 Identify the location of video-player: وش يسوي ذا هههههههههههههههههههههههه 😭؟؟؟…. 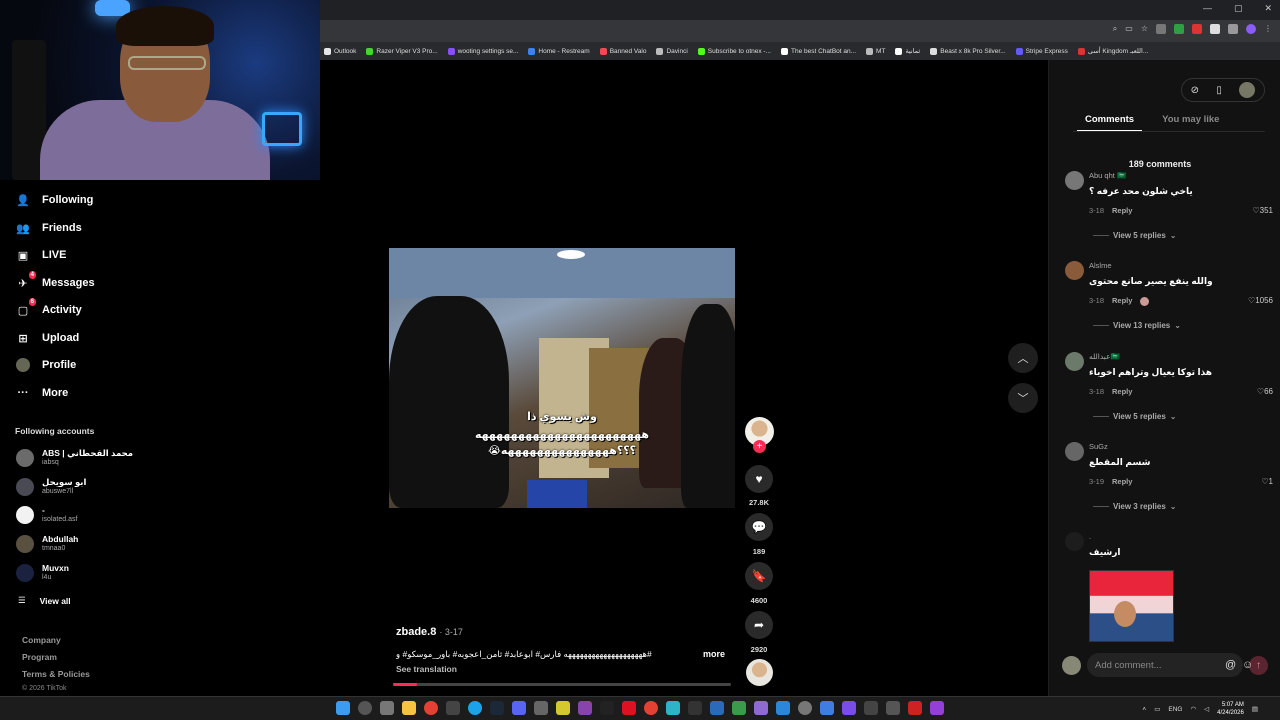
(562, 378).